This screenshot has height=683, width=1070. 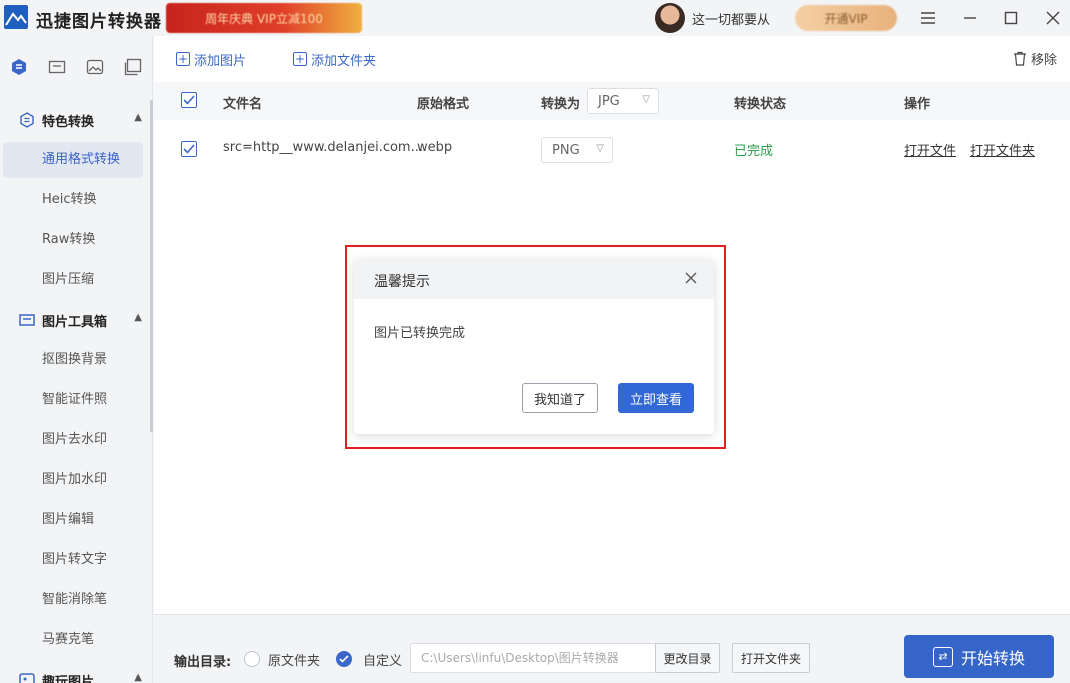 I want to click on col-original-format: 原始格式, so click(x=443, y=104).